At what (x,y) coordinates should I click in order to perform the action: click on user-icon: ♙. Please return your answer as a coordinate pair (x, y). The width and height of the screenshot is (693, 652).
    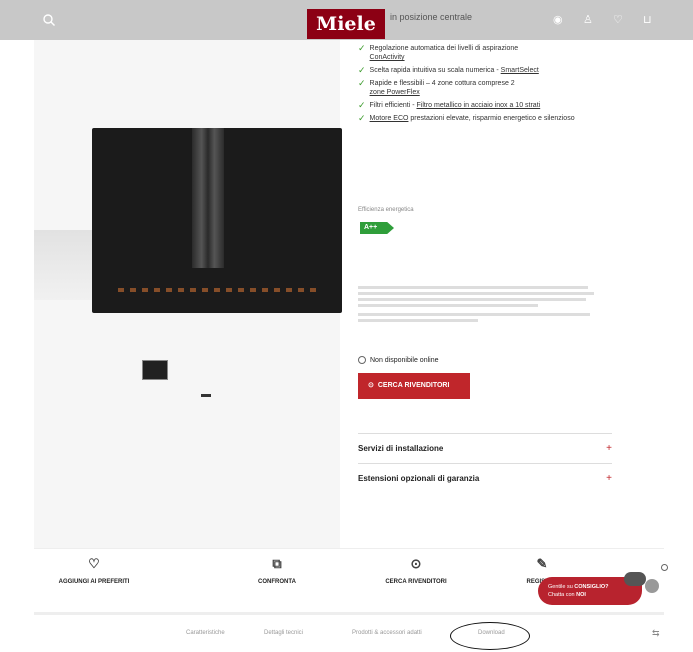
    Looking at the image, I should click on (589, 20).